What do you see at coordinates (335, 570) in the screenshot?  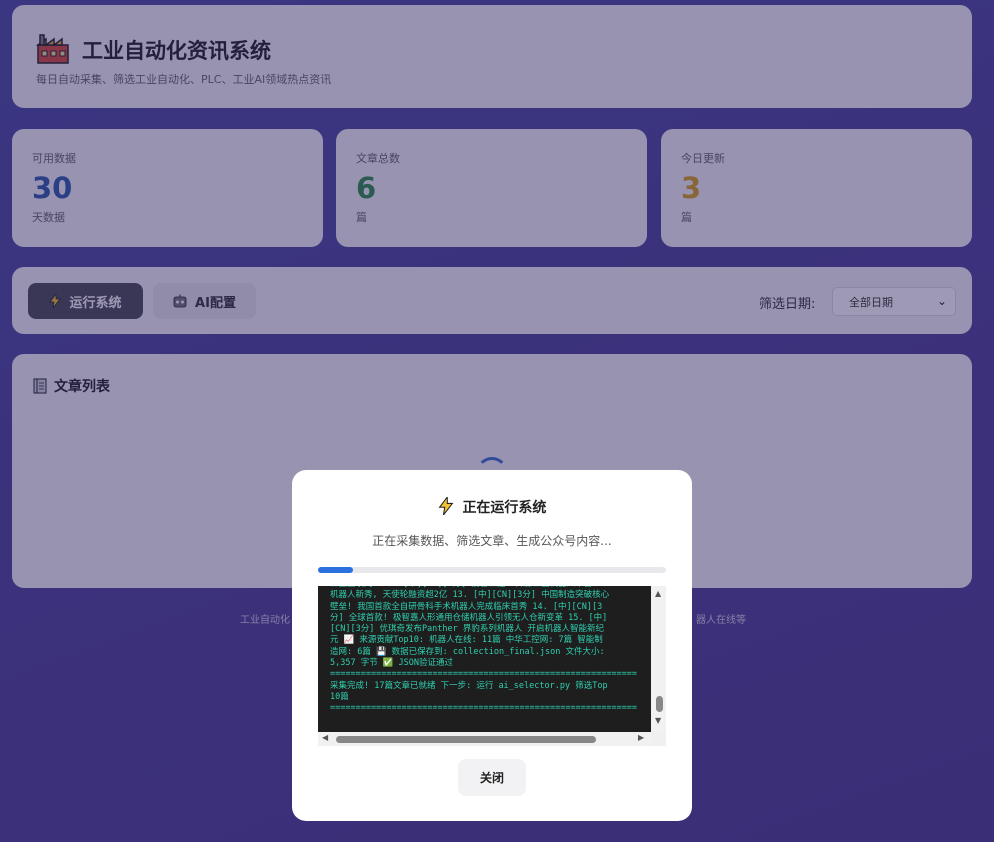 I see `progress-bar-fill` at bounding box center [335, 570].